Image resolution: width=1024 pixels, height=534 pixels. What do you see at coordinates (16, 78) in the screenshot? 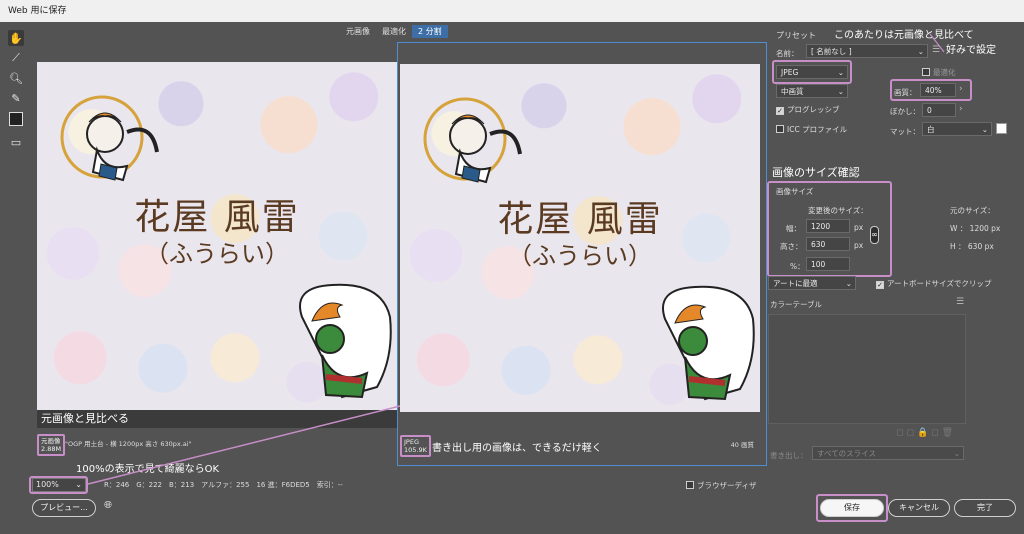
I see `zoom-icon: 🔍︎` at bounding box center [16, 78].